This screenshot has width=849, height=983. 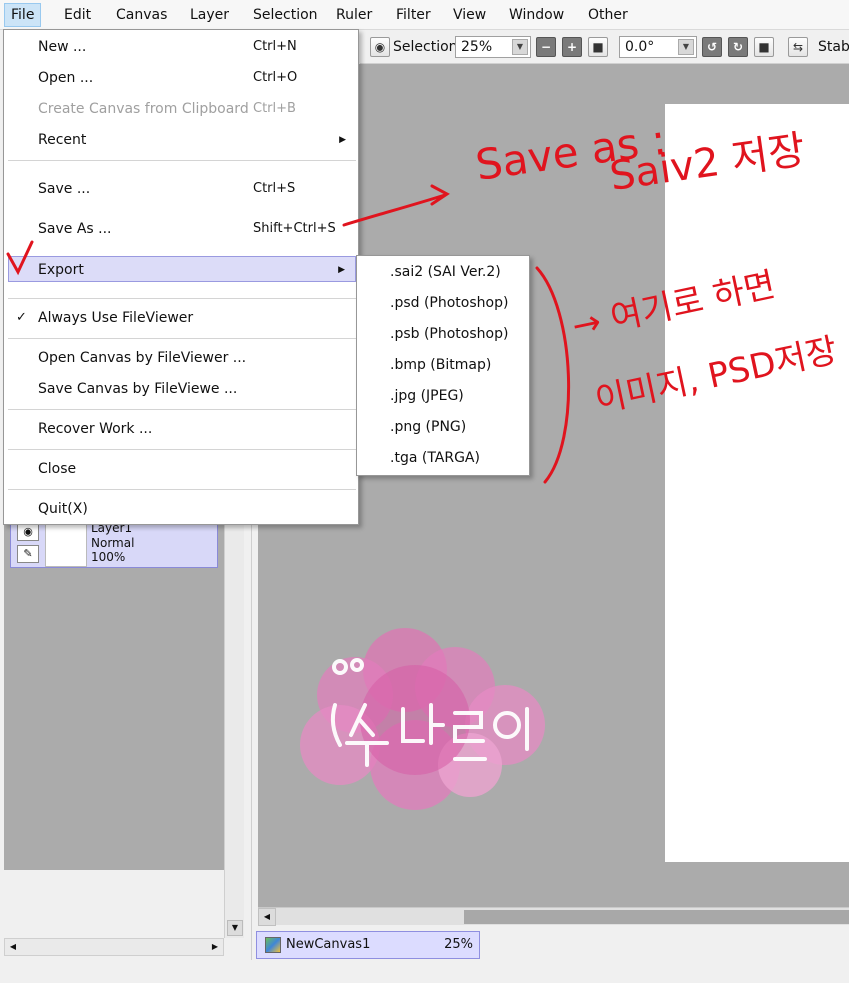 What do you see at coordinates (143, 109) in the screenshot?
I see `menu-item-label: Create Canvas from Clipboard` at bounding box center [143, 109].